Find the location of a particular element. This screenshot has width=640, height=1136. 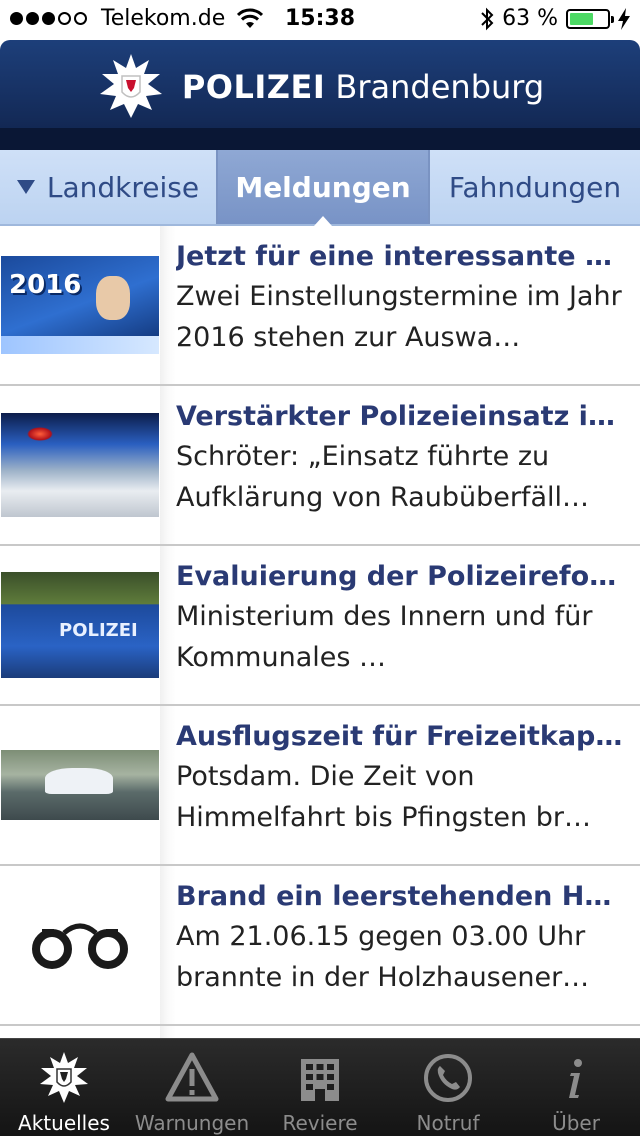

thumbnail-year-text: 2016 is located at coordinates (45, 285).